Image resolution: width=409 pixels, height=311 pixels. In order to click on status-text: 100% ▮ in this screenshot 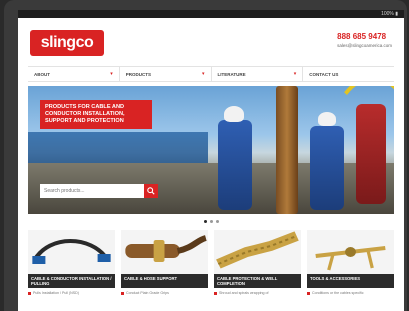, I will do `click(389, 14)`.